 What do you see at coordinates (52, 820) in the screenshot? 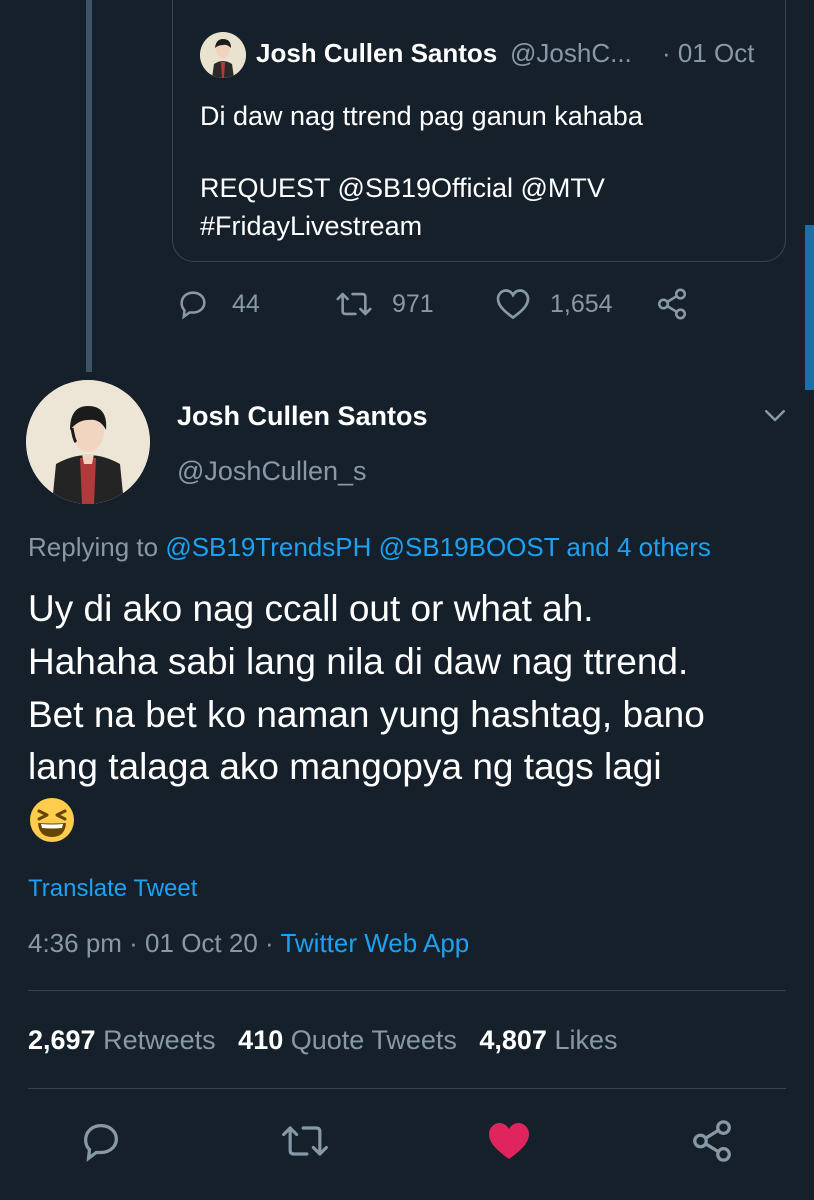
I see `grinning-squinting-face-icon` at bounding box center [52, 820].